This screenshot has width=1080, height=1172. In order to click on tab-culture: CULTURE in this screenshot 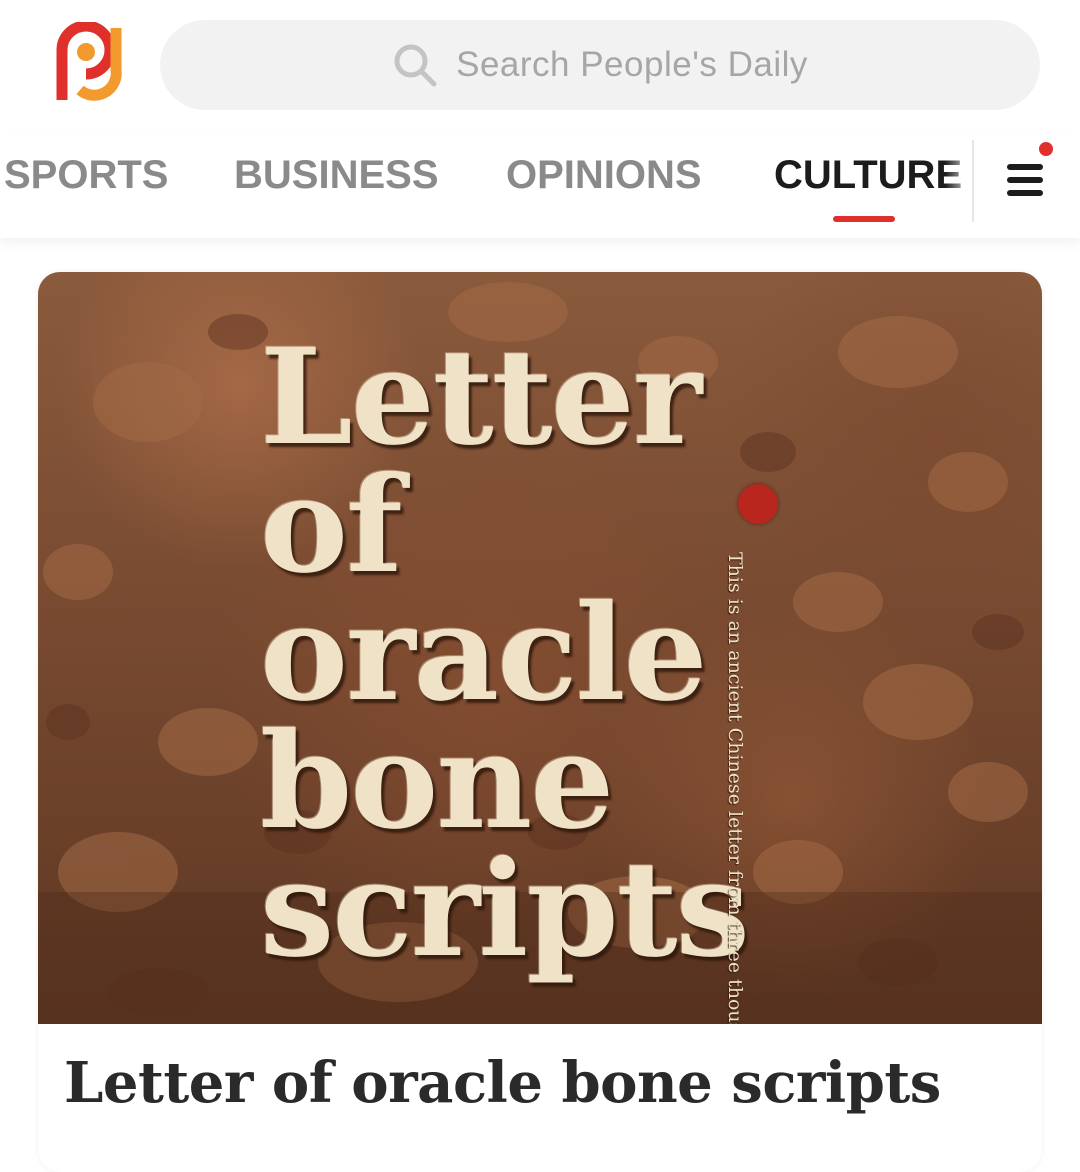, I will do `click(868, 175)`.